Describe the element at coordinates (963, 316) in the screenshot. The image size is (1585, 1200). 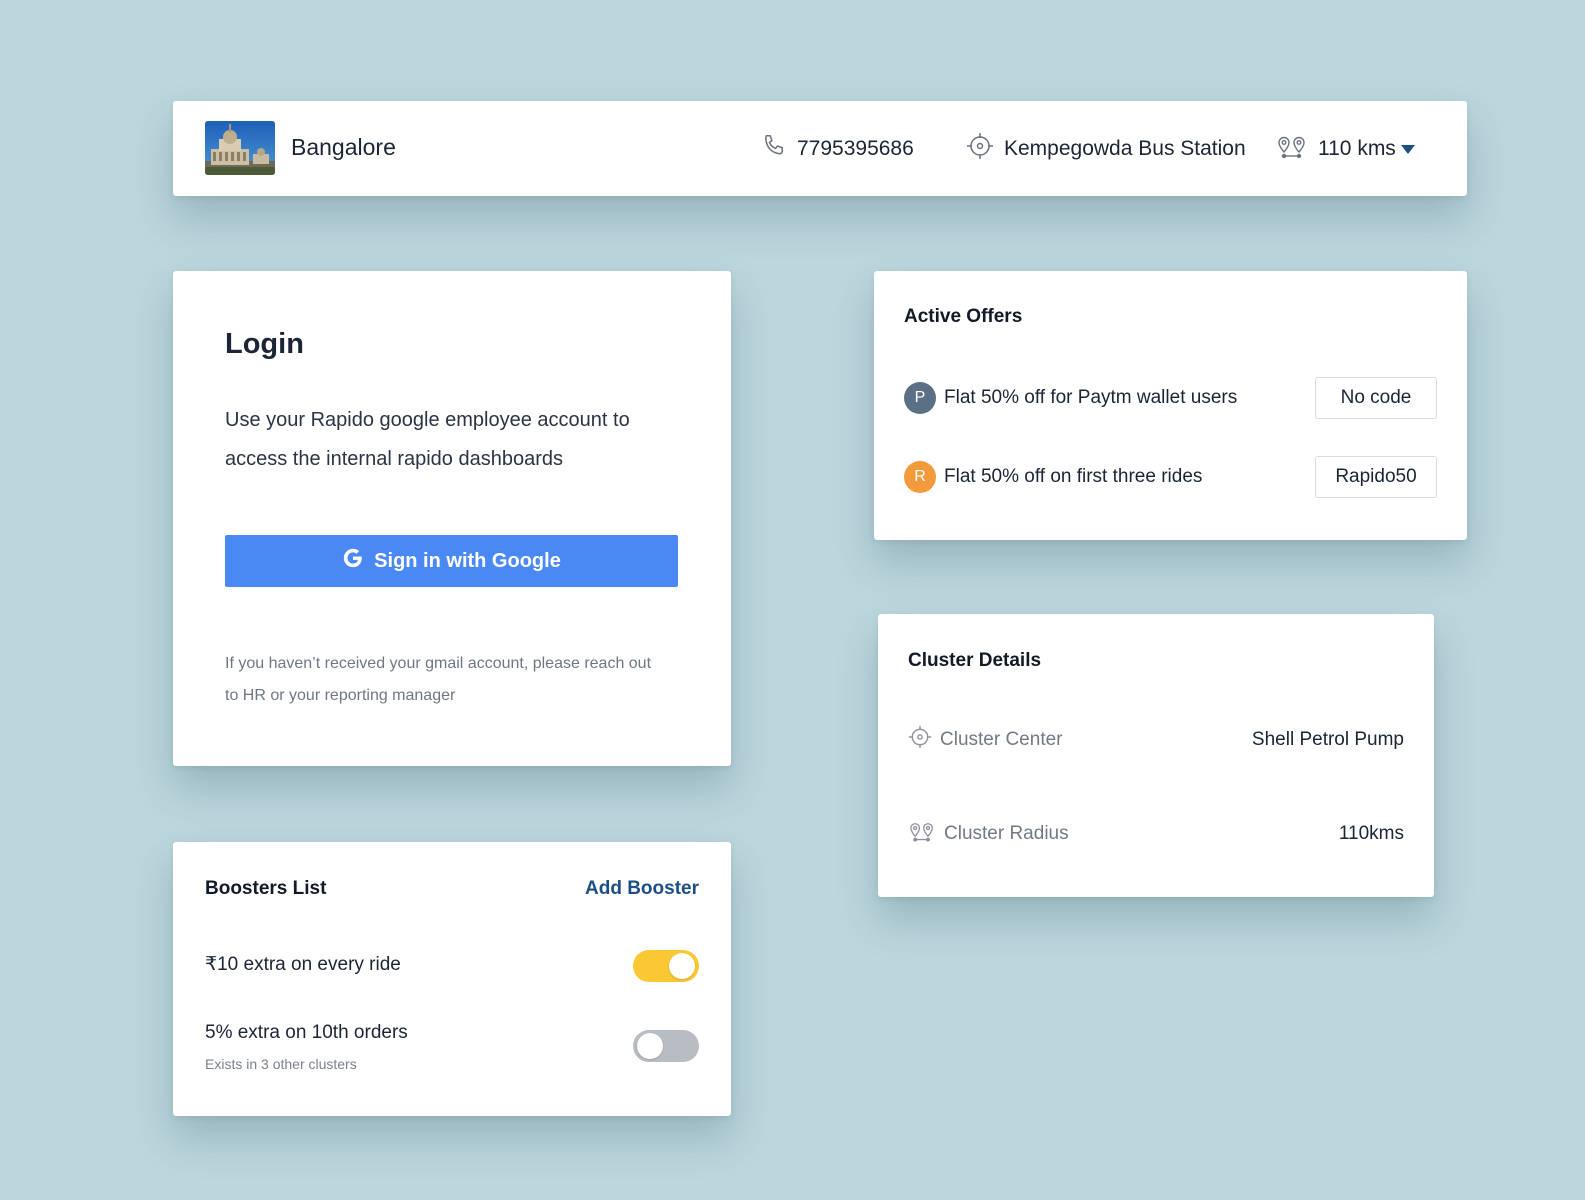
I see `offers-title: Active Offers` at that location.